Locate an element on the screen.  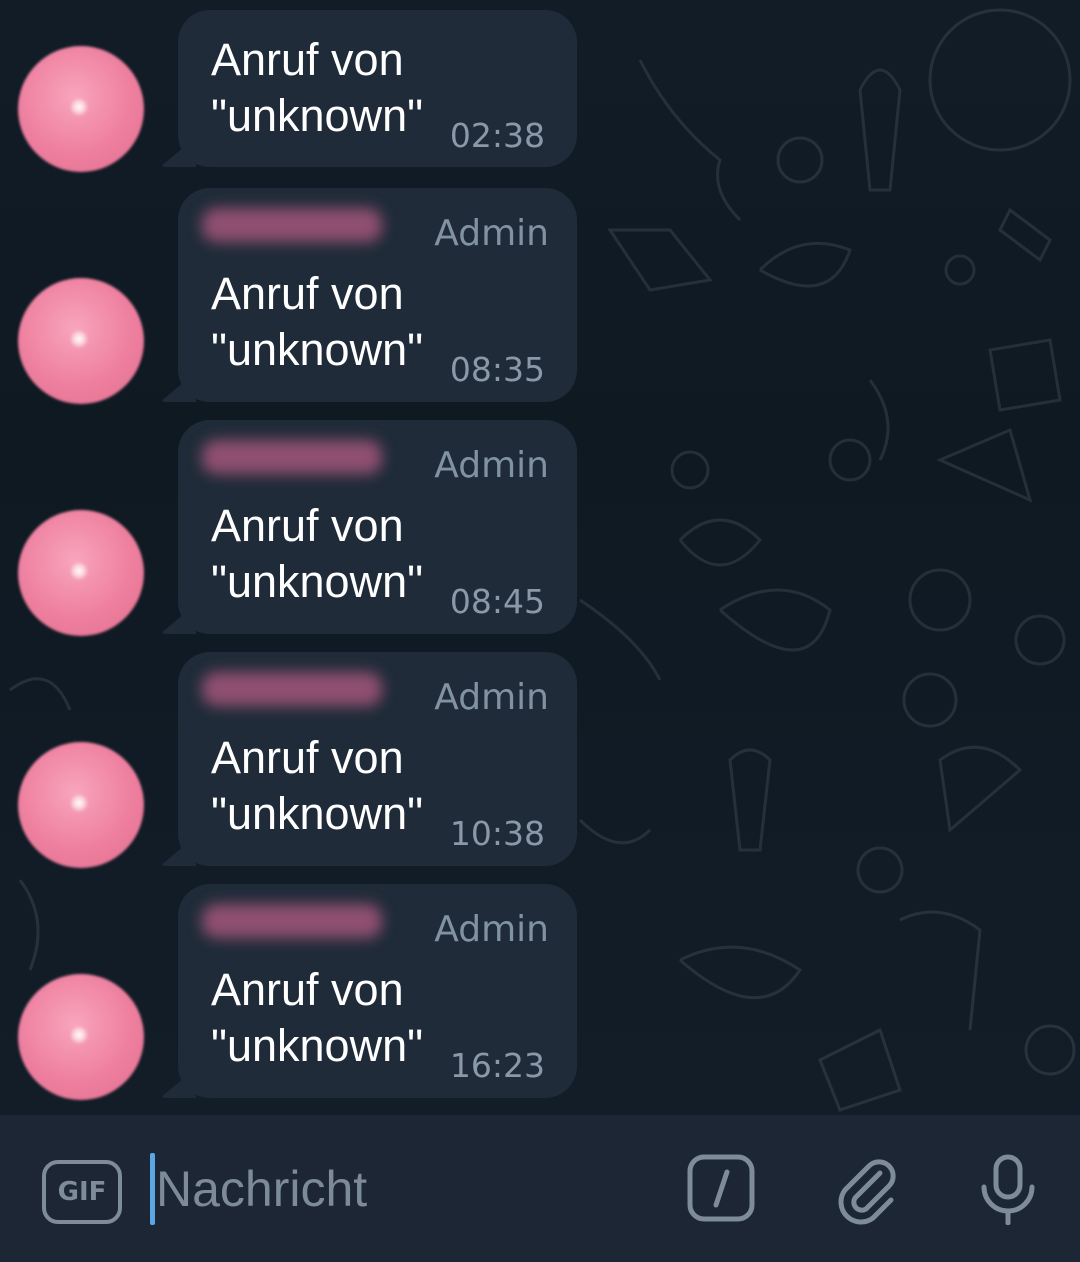
message-time: 08:45 is located at coordinates (497, 601).